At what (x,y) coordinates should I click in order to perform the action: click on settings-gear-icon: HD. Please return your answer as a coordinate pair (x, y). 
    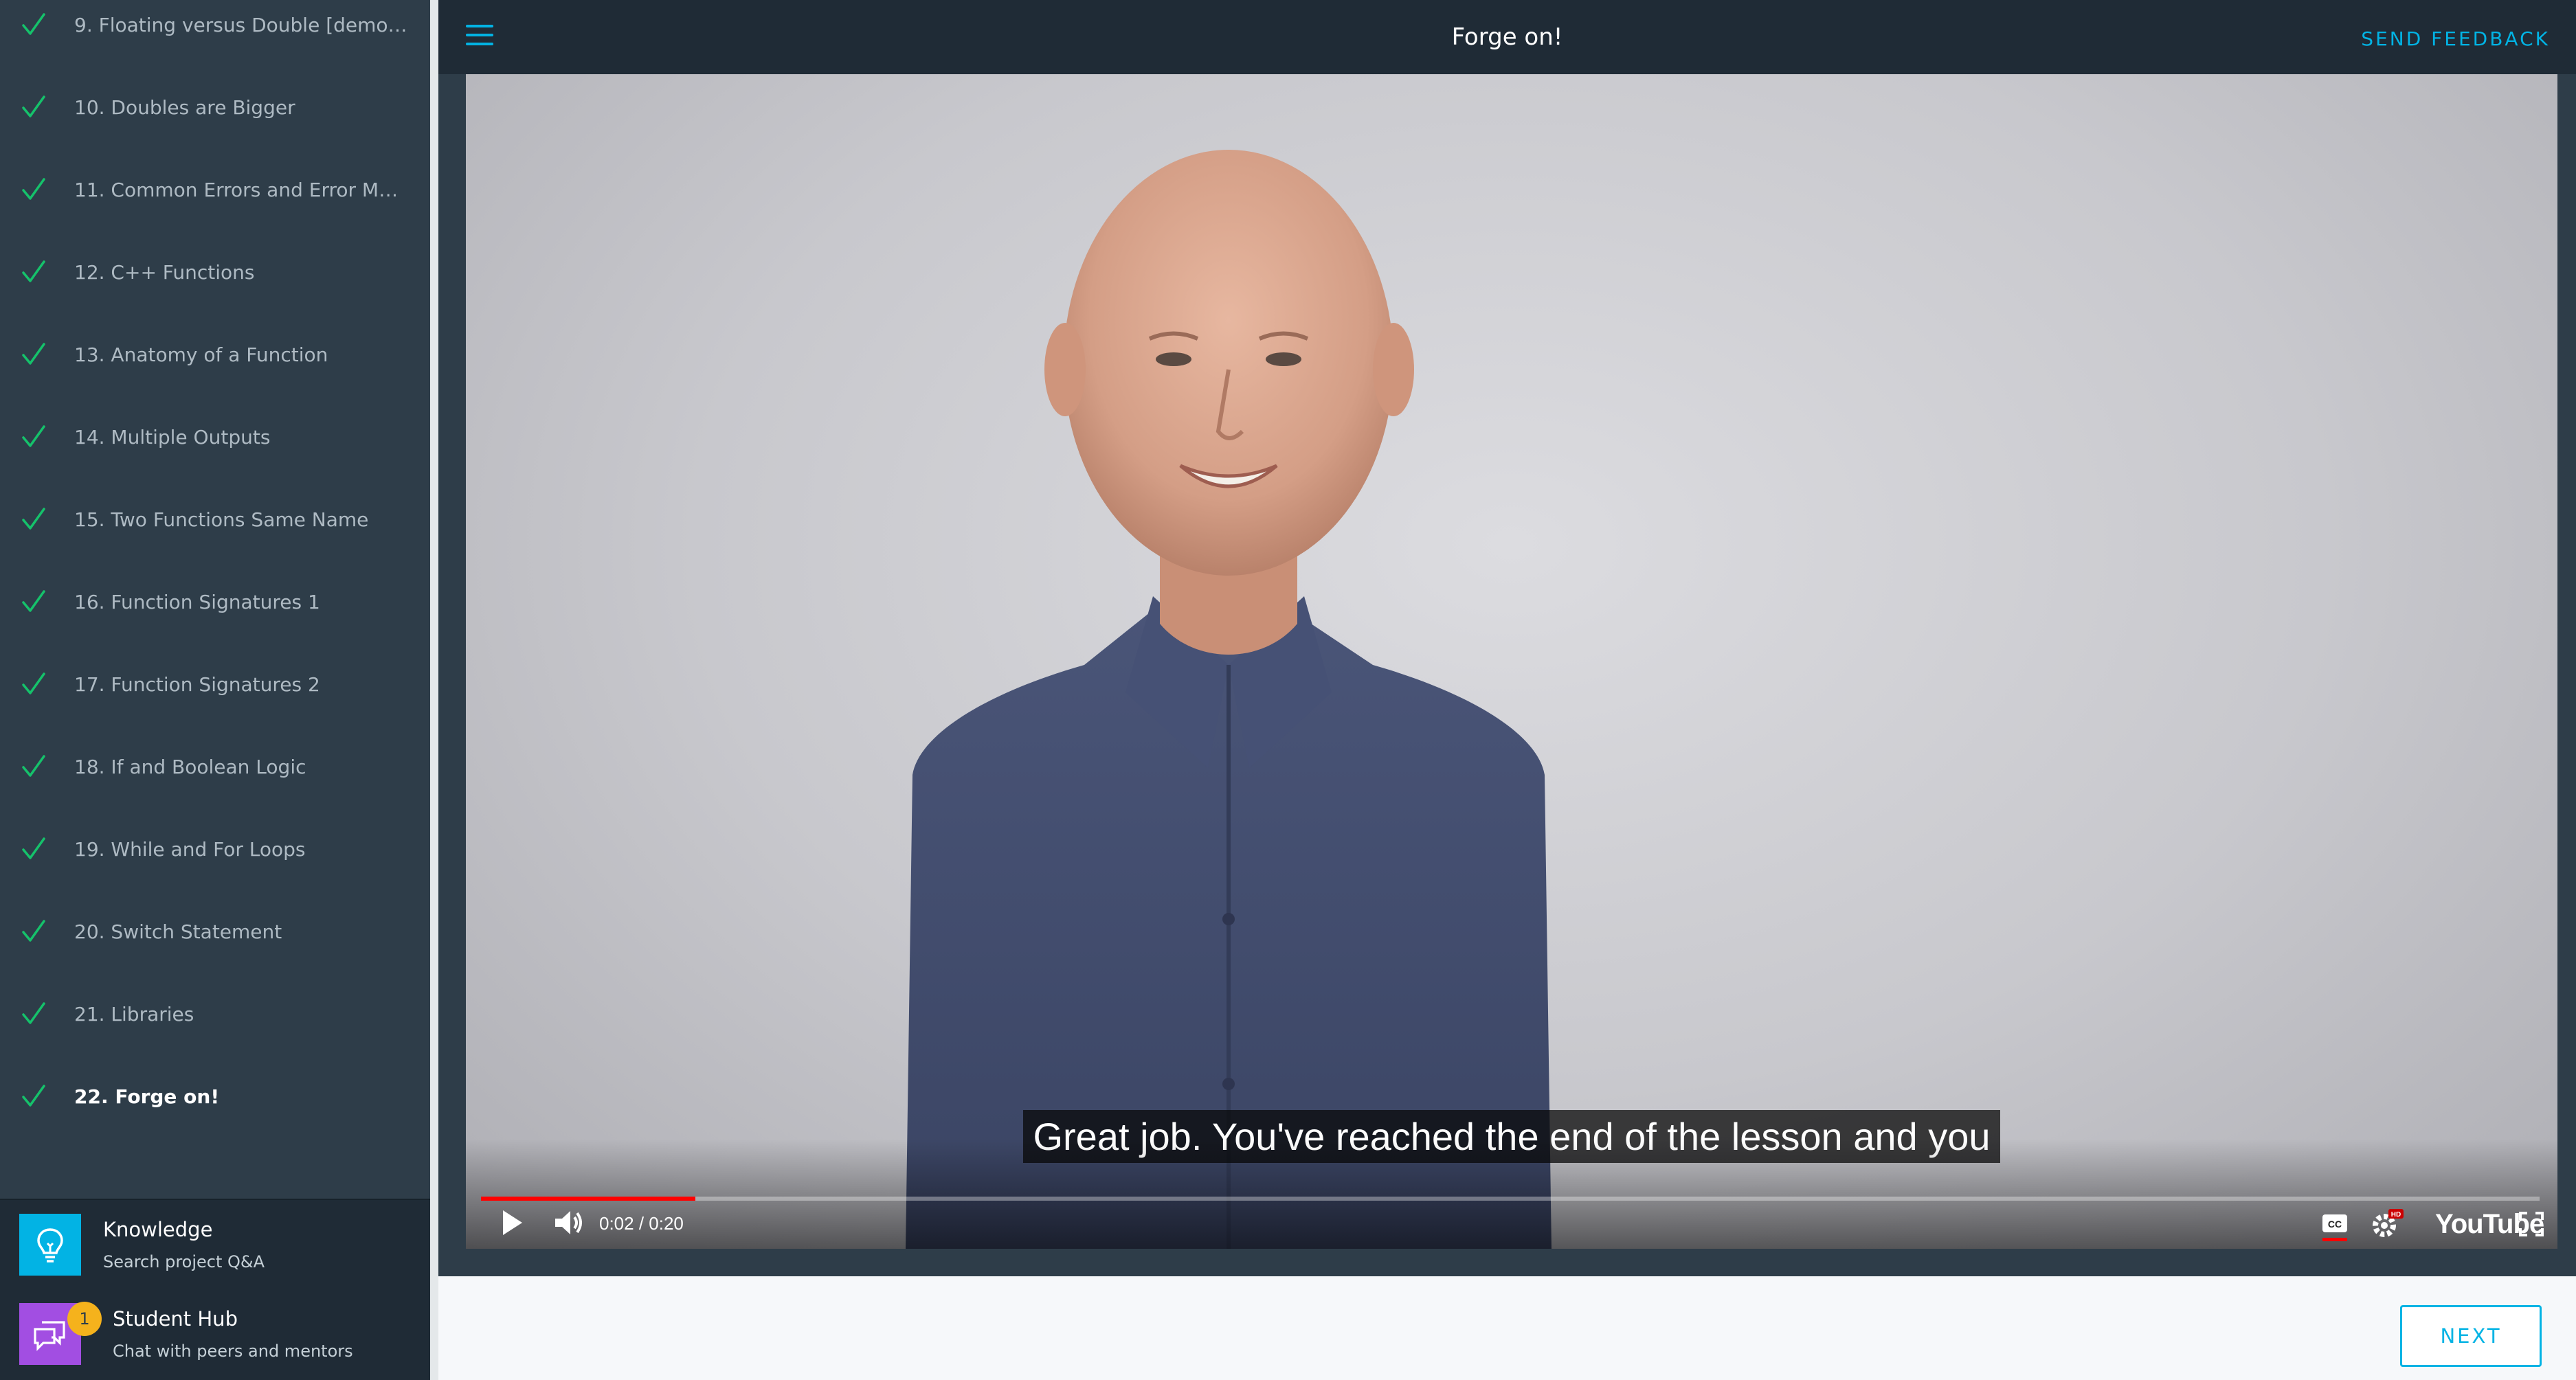
    Looking at the image, I should click on (2388, 1225).